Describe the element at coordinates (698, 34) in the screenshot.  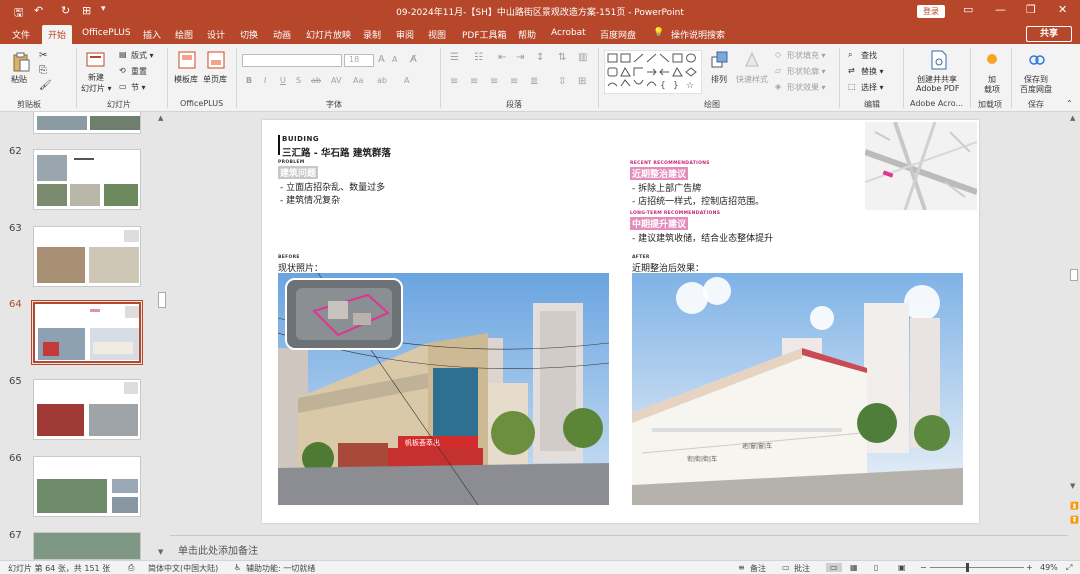
I see `tell-me-search: 操作说明搜索` at that location.